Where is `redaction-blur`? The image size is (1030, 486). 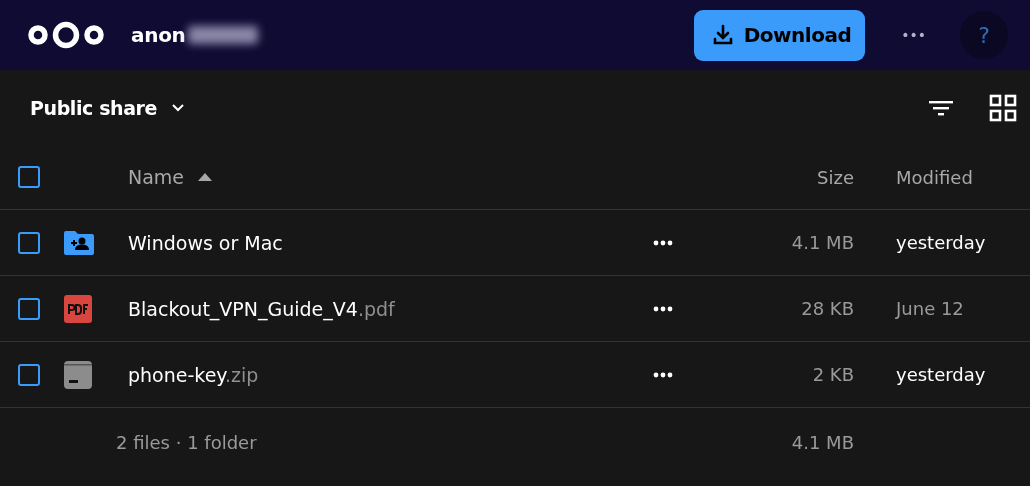 redaction-blur is located at coordinates (222, 35).